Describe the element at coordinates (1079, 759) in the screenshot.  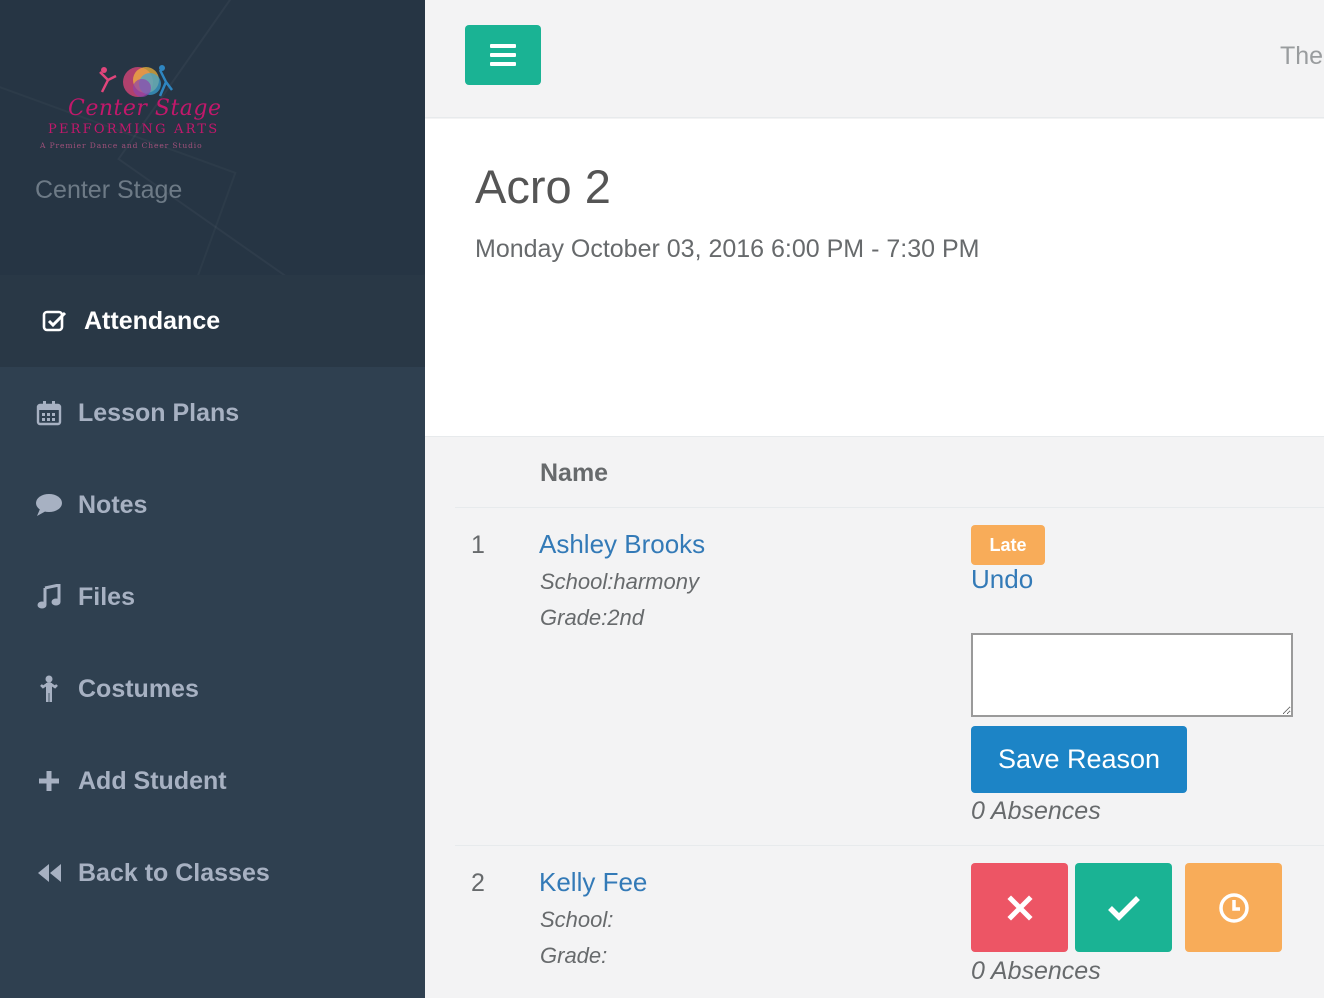
I see `save-reason-button: Save Reason` at that location.